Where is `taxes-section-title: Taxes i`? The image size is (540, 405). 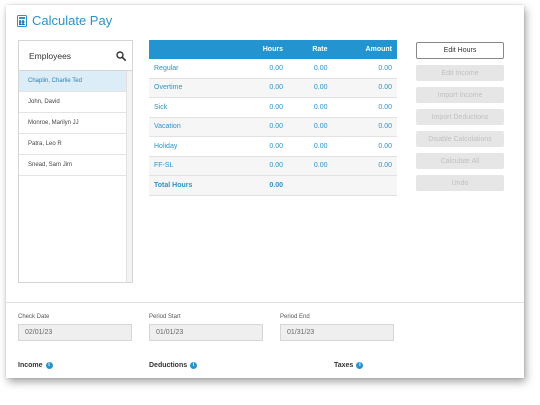
taxes-section-title: Taxes i is located at coordinates (349, 365).